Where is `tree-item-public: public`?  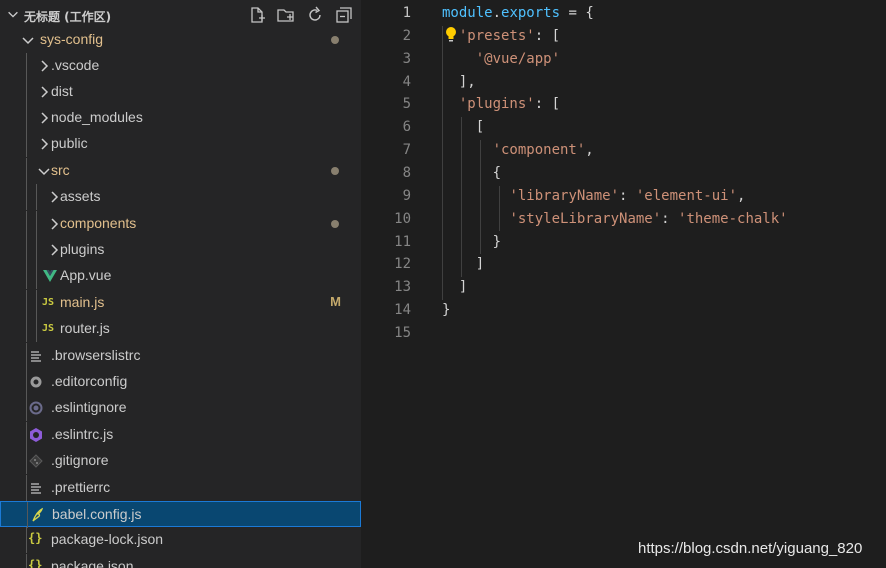 tree-item-public: public is located at coordinates (180, 144).